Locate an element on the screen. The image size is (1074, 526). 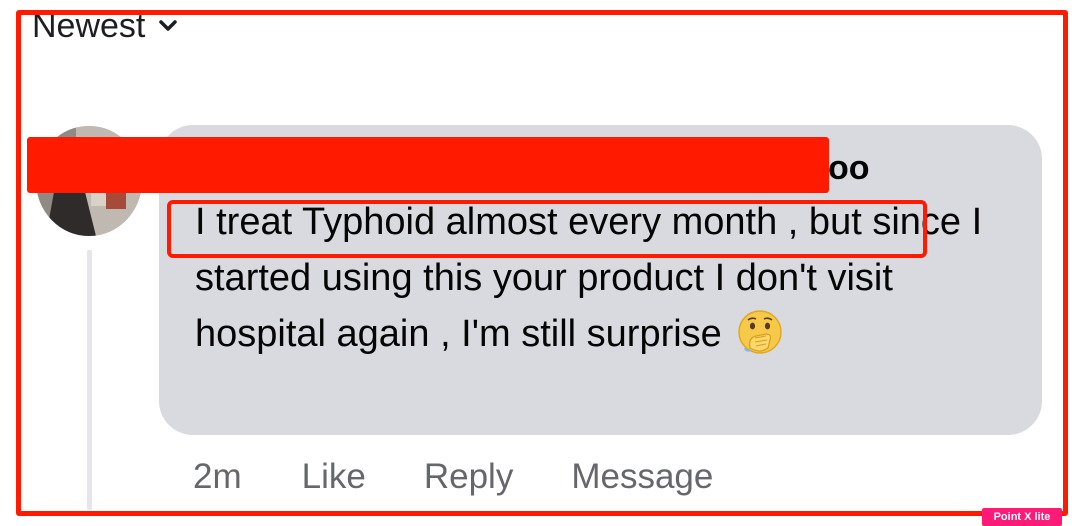
comment-timestamp: 2m is located at coordinates (217, 477).